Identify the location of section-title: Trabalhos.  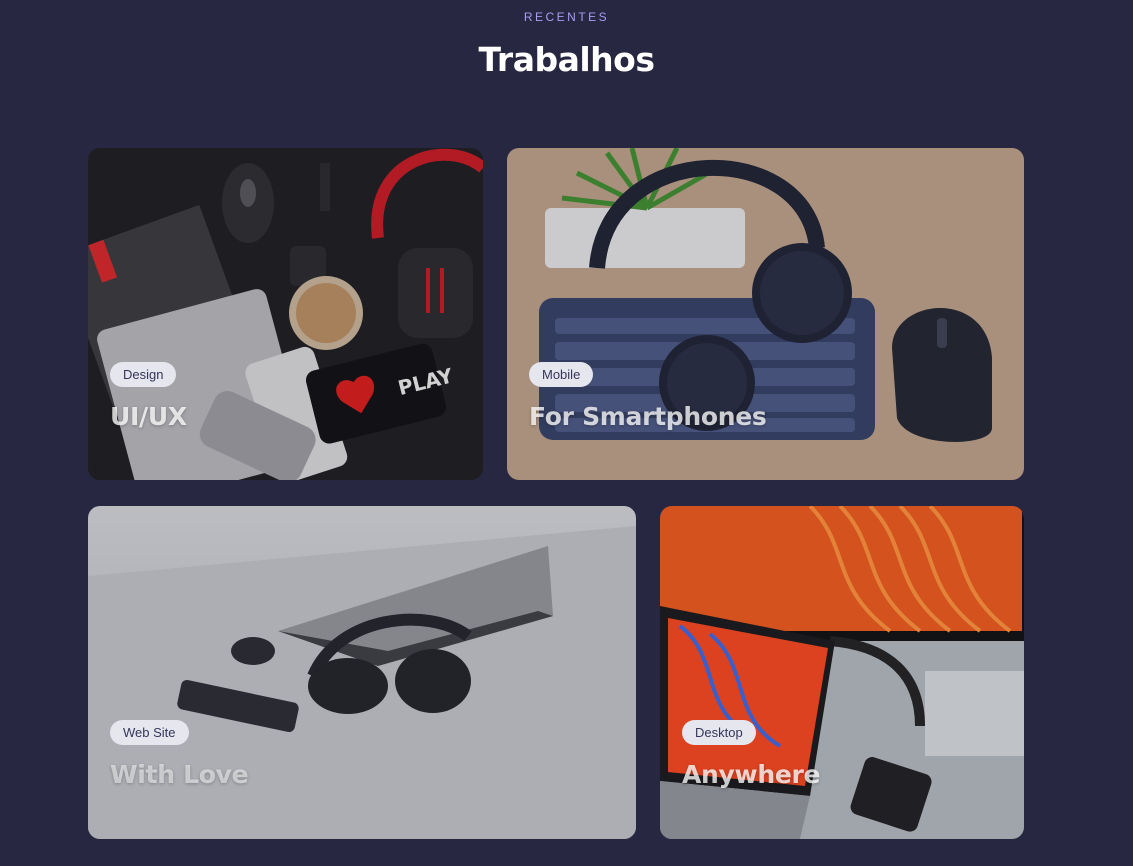
(566, 59).